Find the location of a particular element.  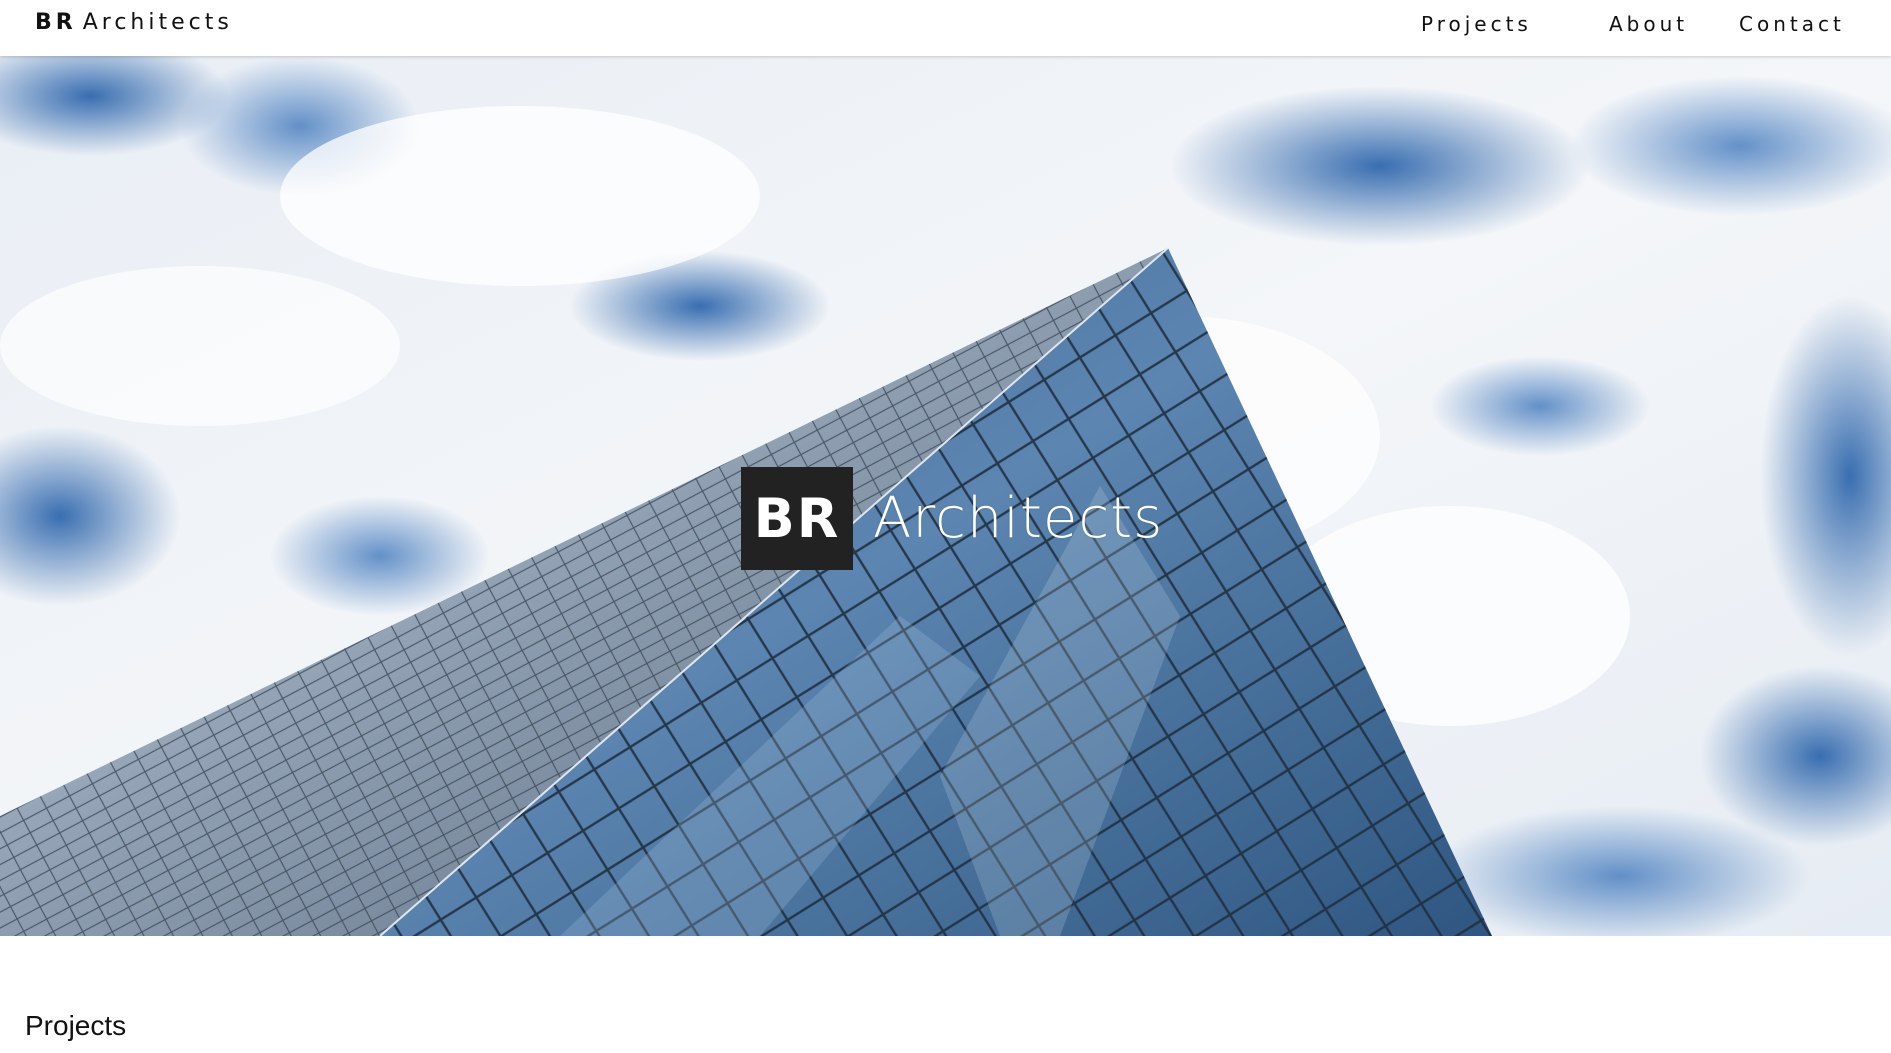

projects-section-title: Projects is located at coordinates (76, 1025).